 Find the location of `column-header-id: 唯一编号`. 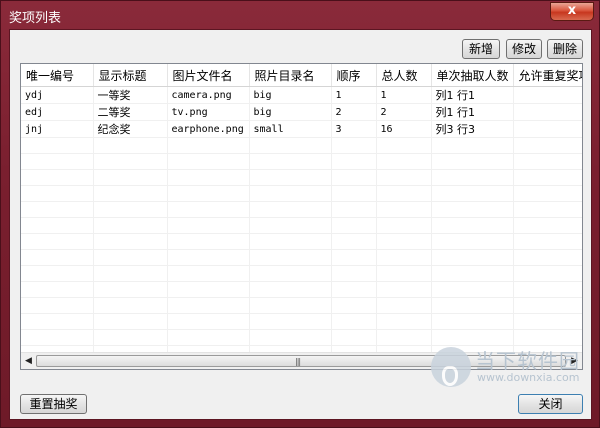

column-header-id: 唯一编号 is located at coordinates (57, 75).